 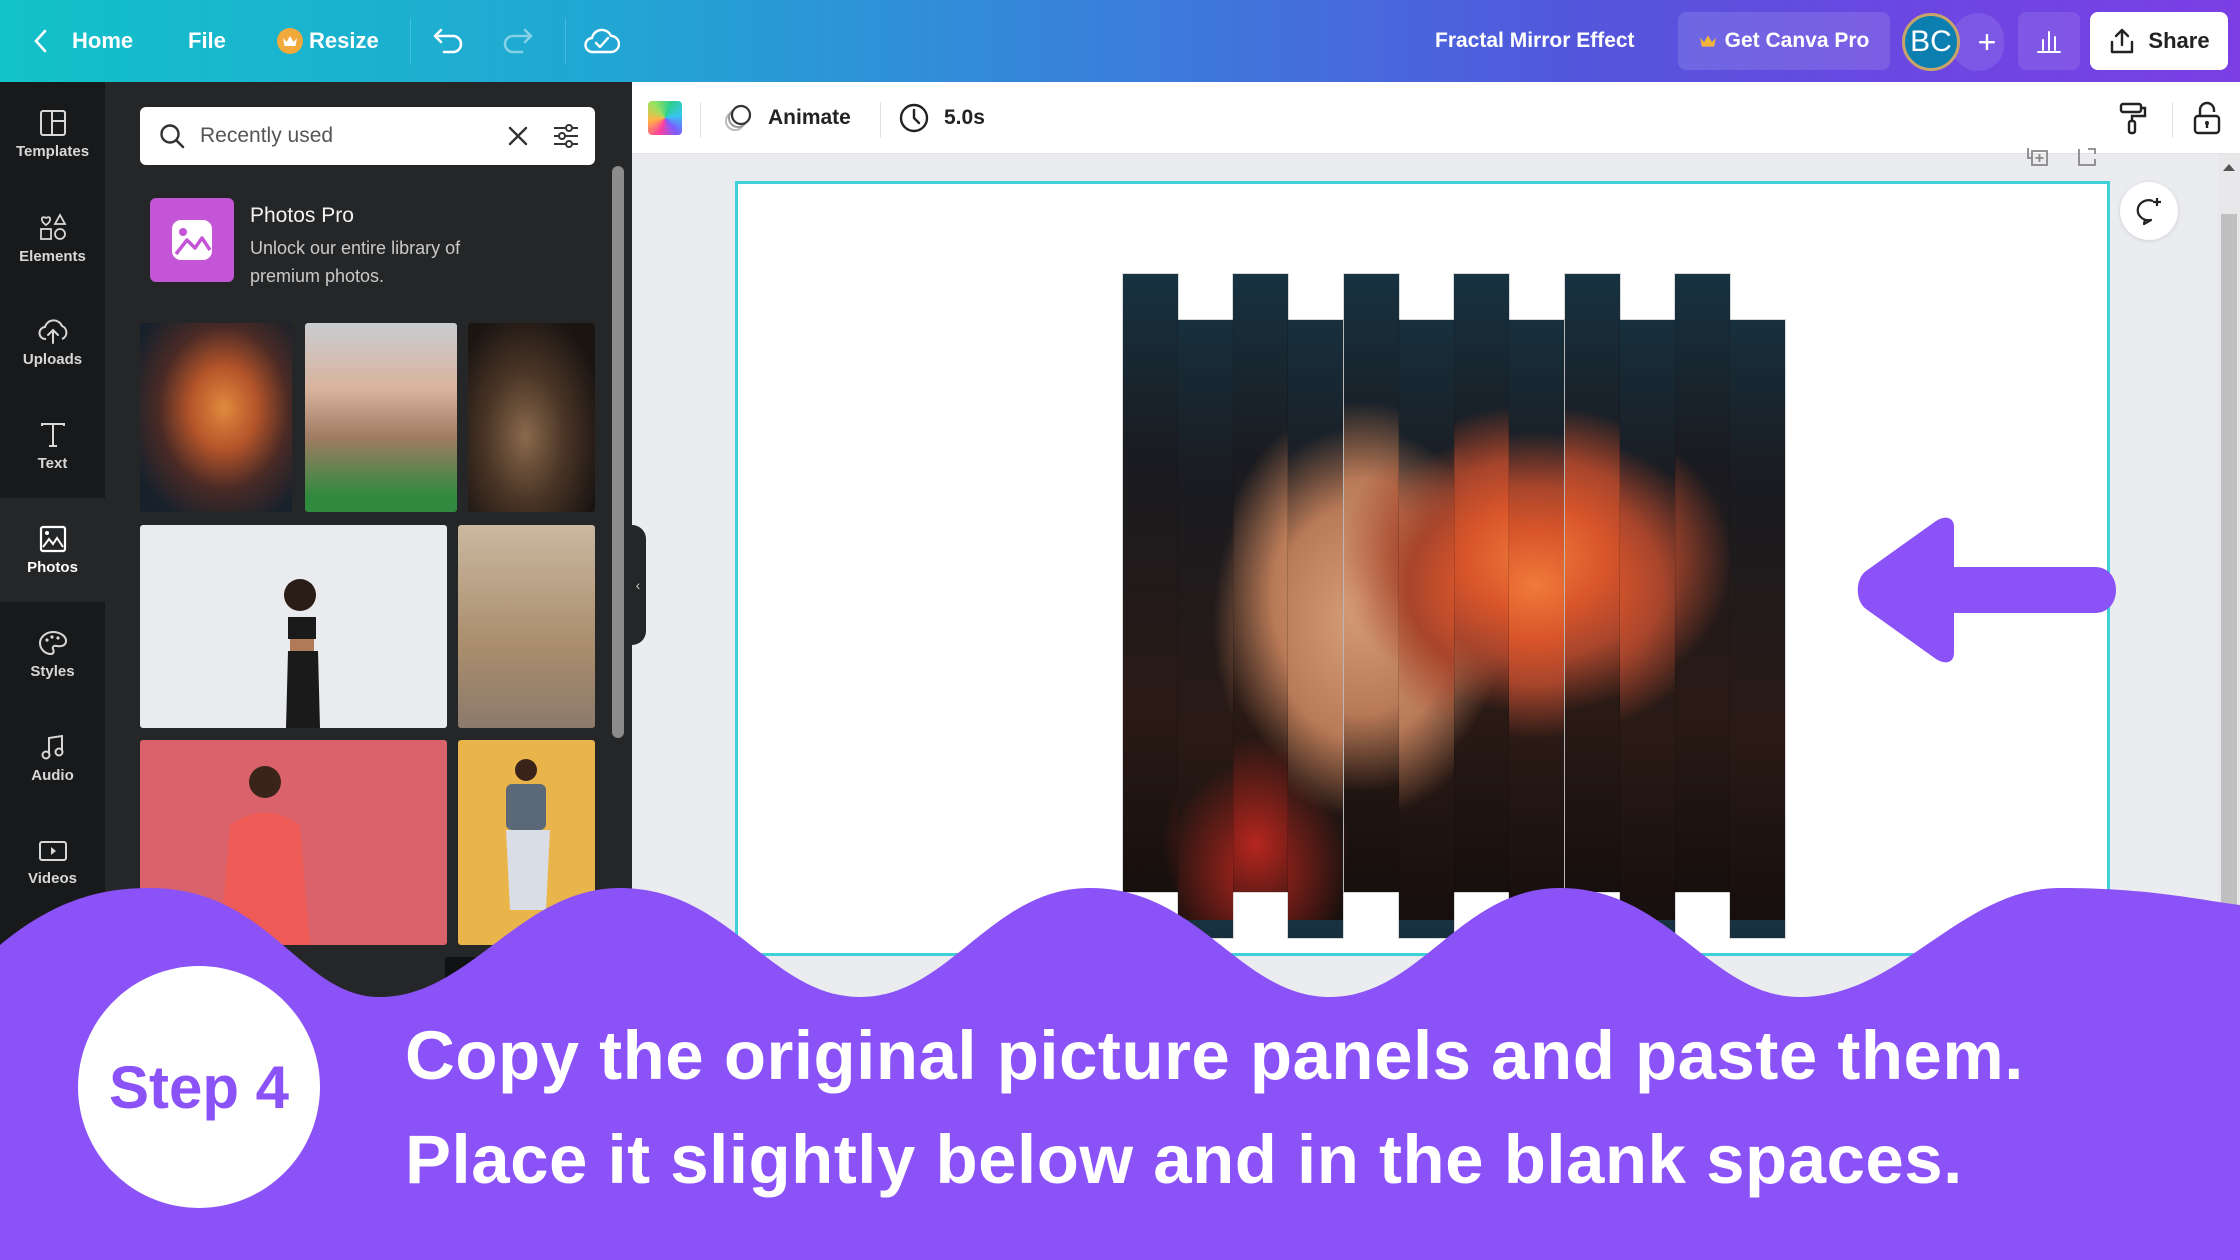 I want to click on step-badge: Step 4, so click(x=199, y=1087).